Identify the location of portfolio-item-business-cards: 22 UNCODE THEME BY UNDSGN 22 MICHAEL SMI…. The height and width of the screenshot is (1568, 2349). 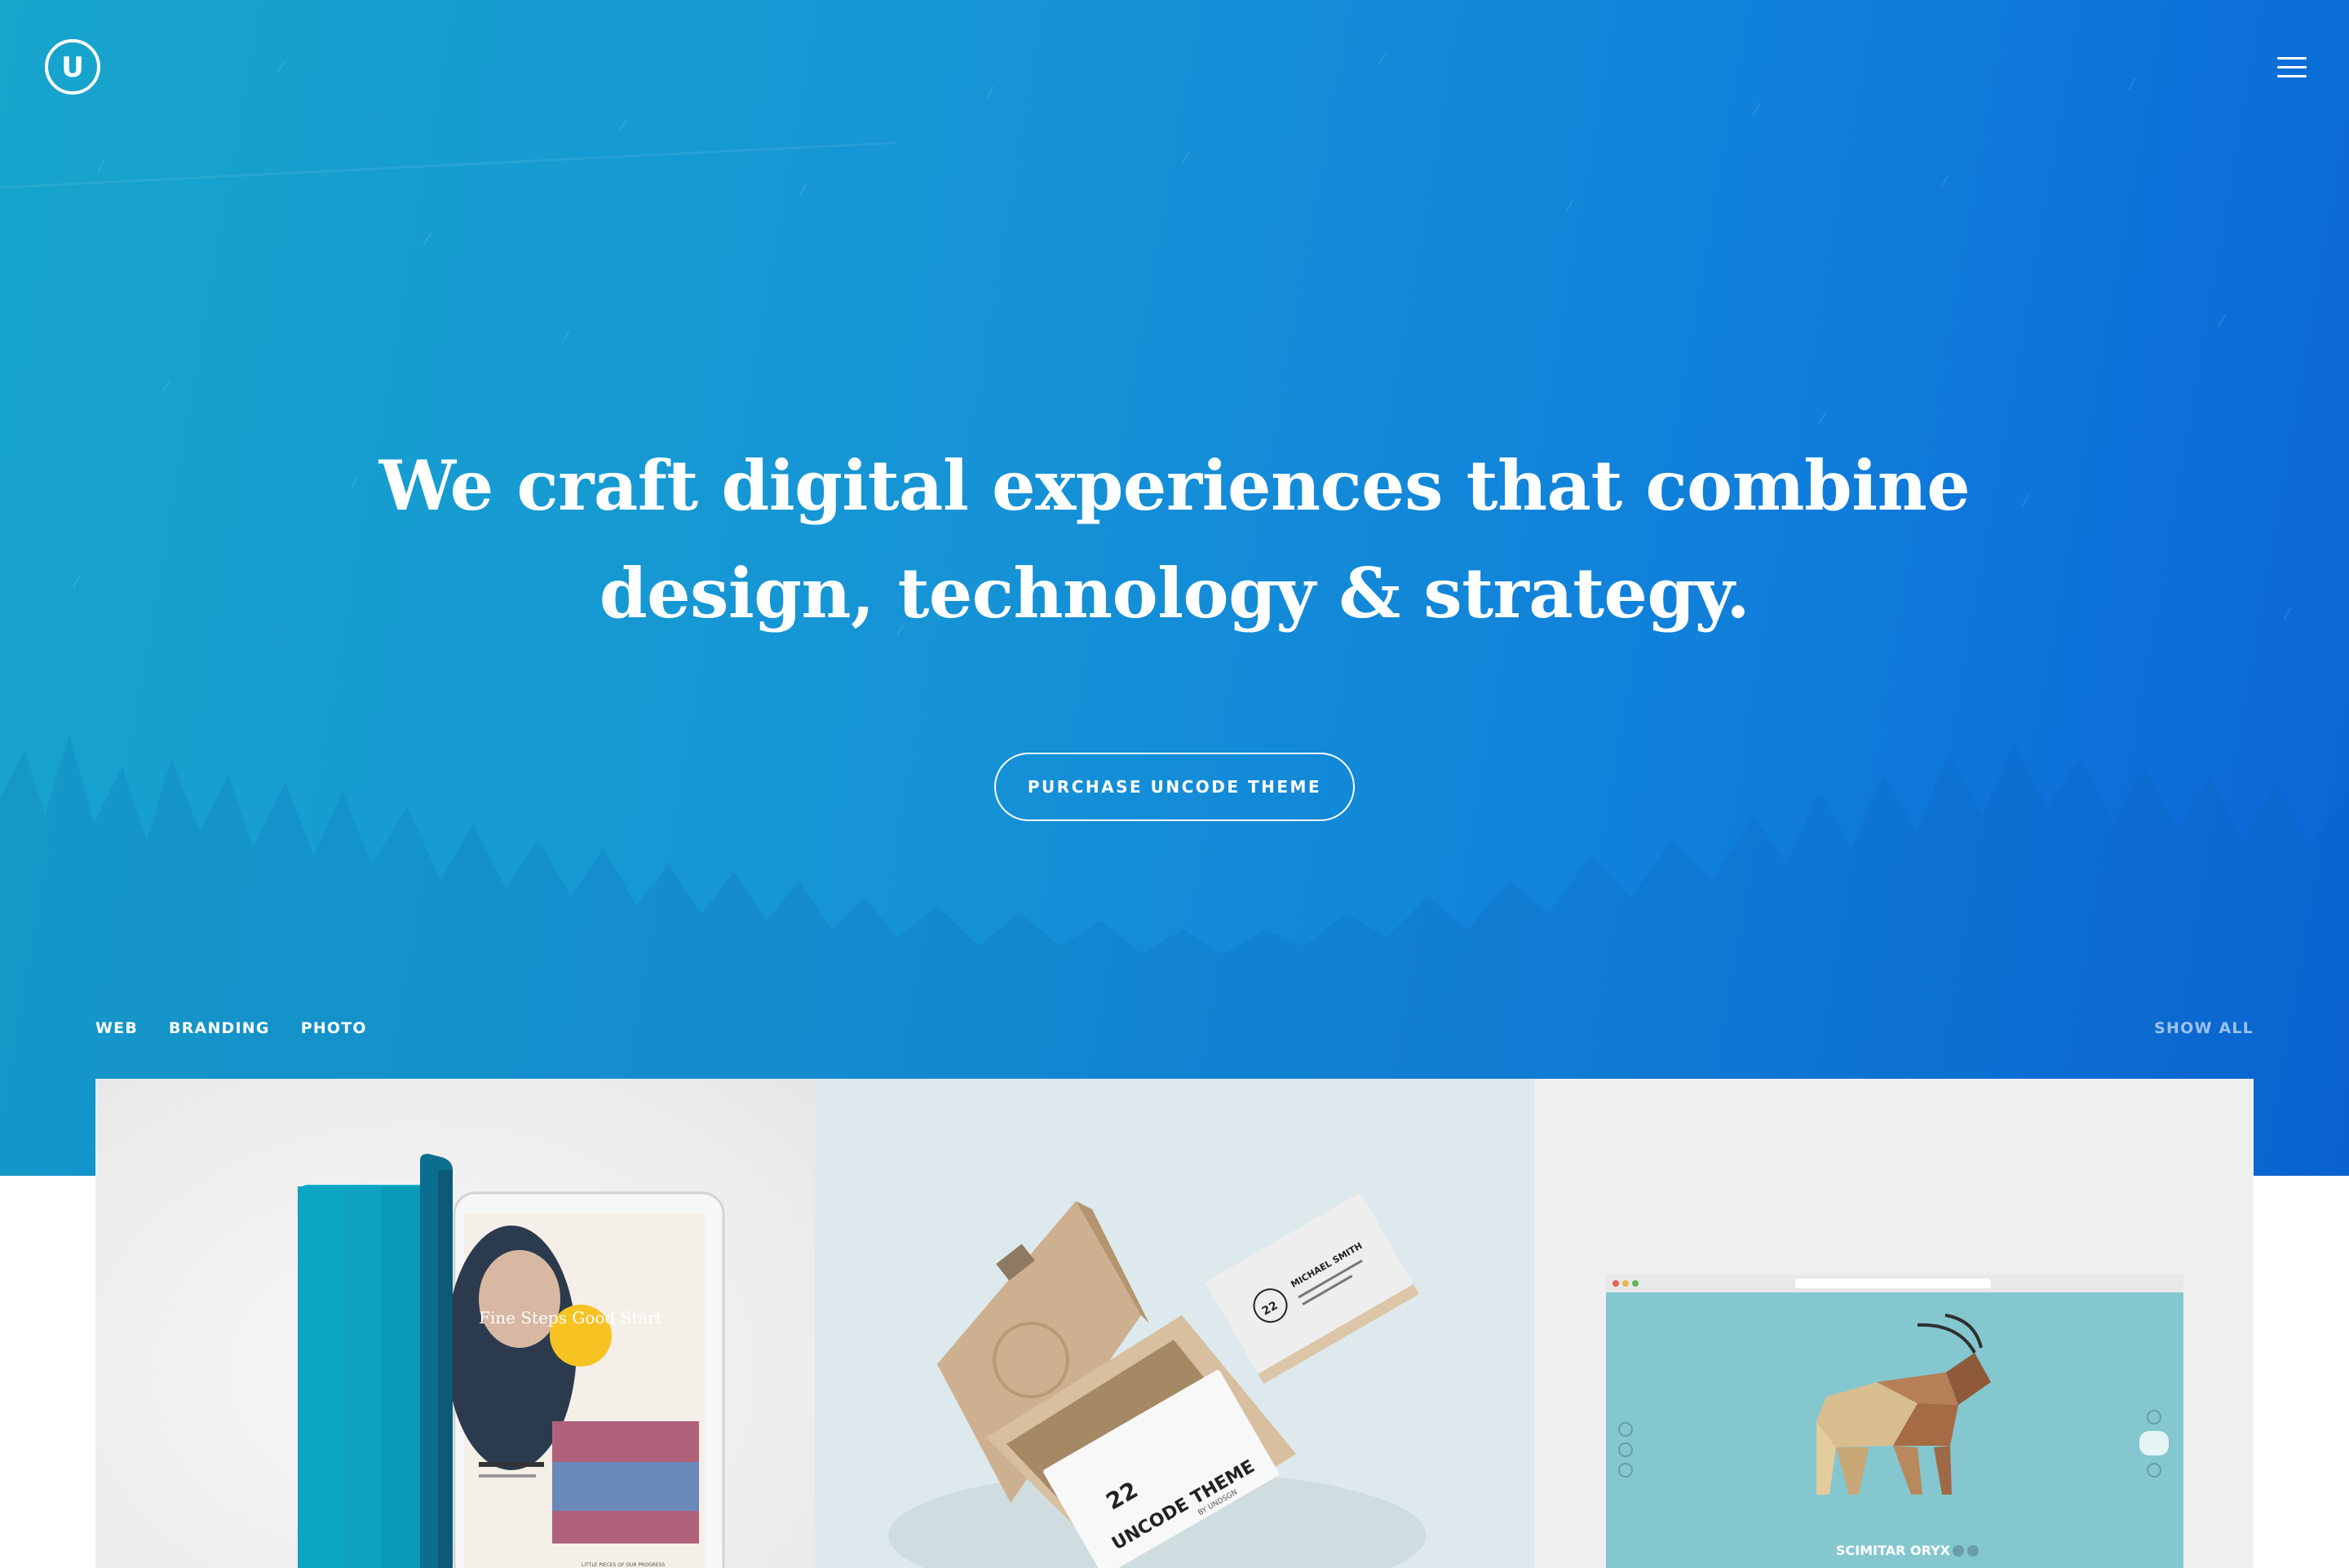
(1174, 1323).